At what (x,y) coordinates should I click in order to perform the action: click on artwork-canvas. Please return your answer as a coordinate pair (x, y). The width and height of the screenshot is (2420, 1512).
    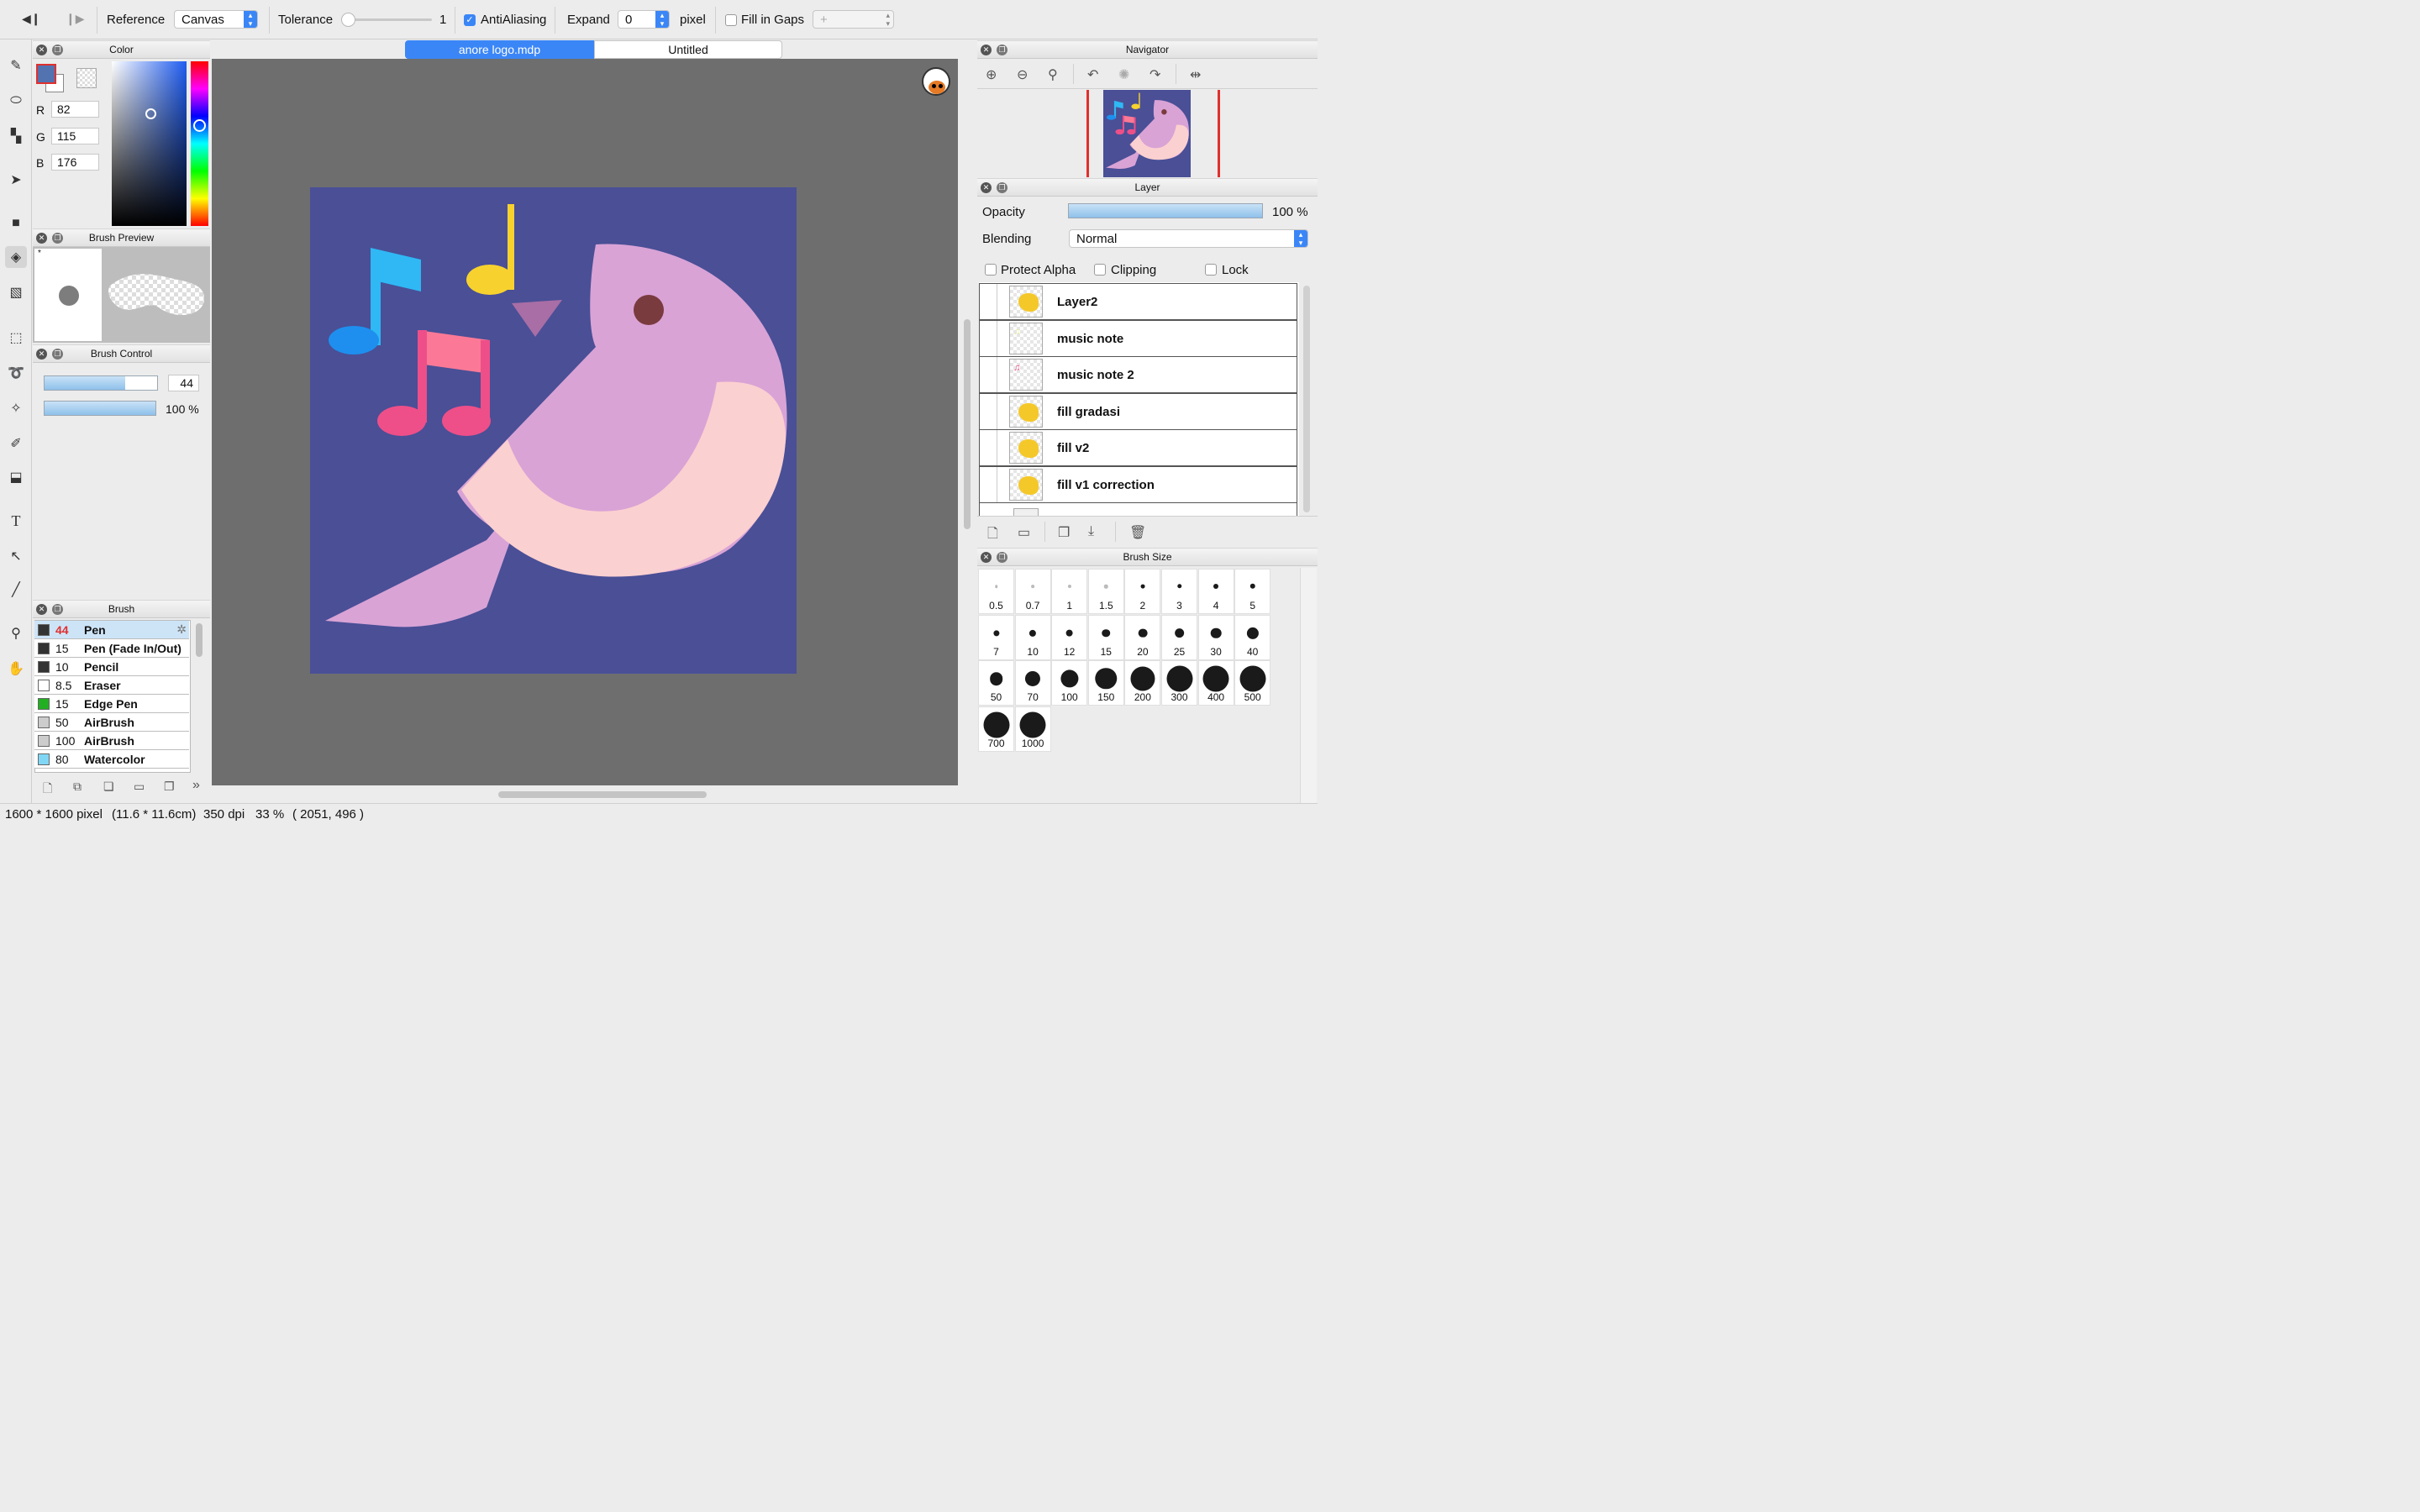
    Looking at the image, I should click on (553, 430).